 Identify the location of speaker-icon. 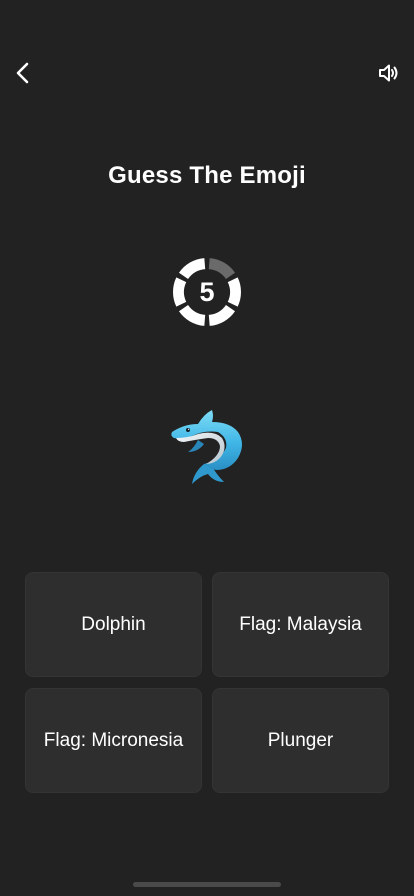
(388, 73).